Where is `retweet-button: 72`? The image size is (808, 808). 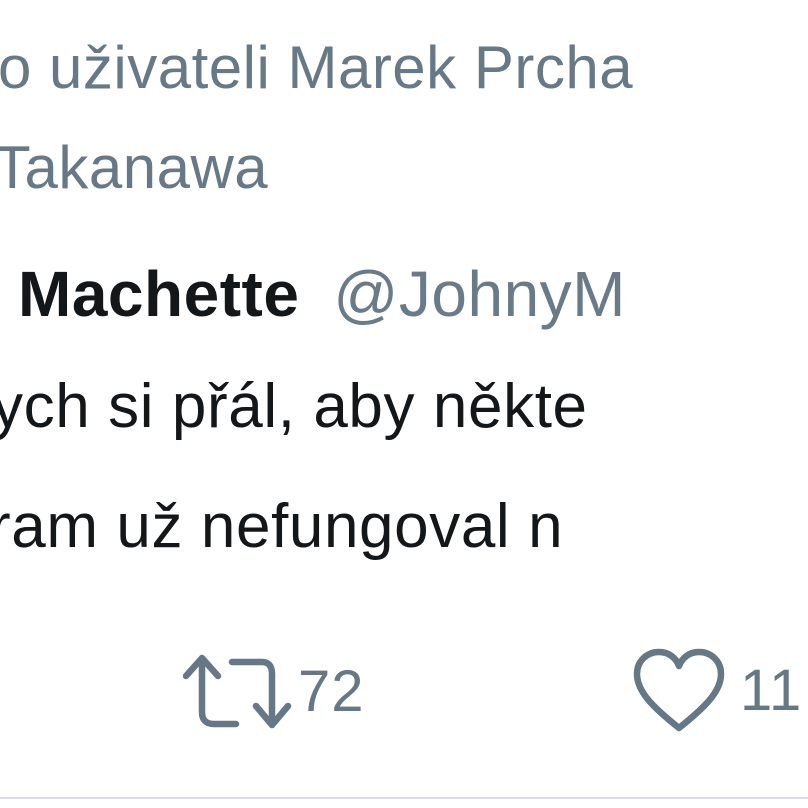
retweet-button: 72 is located at coordinates (272, 692).